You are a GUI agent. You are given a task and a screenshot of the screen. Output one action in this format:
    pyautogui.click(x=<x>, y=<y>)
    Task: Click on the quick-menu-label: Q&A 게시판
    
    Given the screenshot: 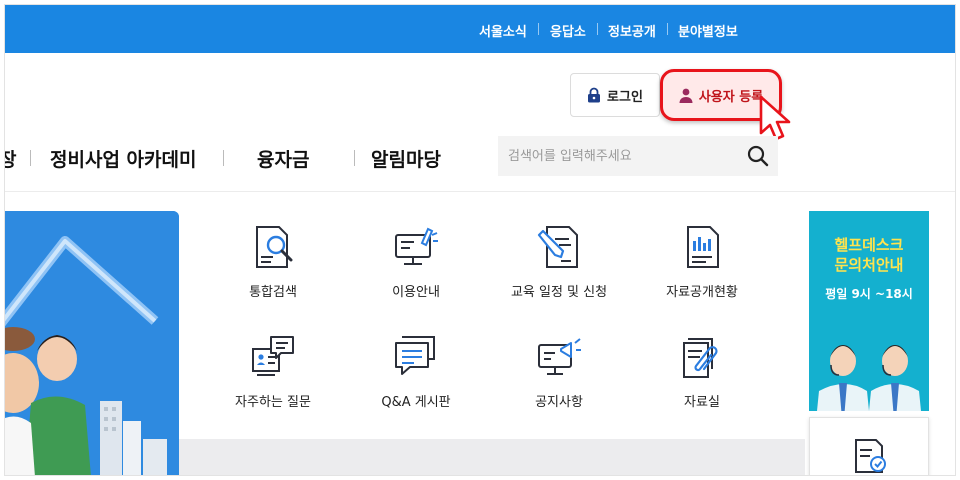 What is the action you would take?
    pyautogui.click(x=416, y=402)
    